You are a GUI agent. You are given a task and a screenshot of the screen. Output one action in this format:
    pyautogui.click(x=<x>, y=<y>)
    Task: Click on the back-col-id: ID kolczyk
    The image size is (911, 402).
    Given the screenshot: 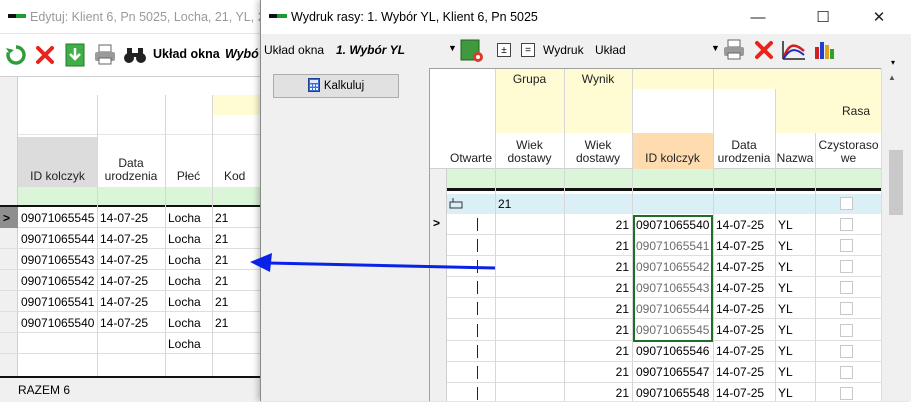 What is the action you would take?
    pyautogui.click(x=57, y=162)
    